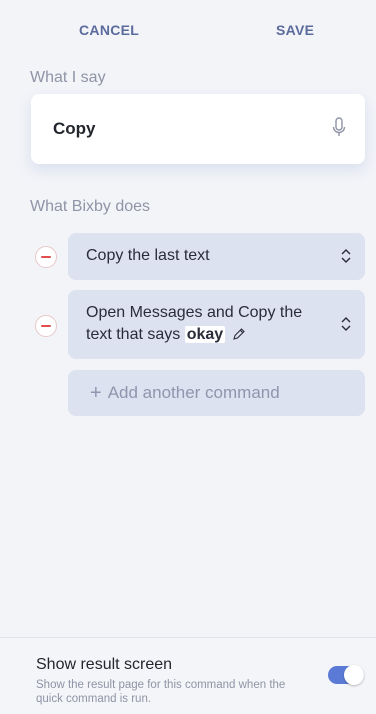  What do you see at coordinates (68, 77) in the screenshot?
I see `what-i-say-label: What I say` at bounding box center [68, 77].